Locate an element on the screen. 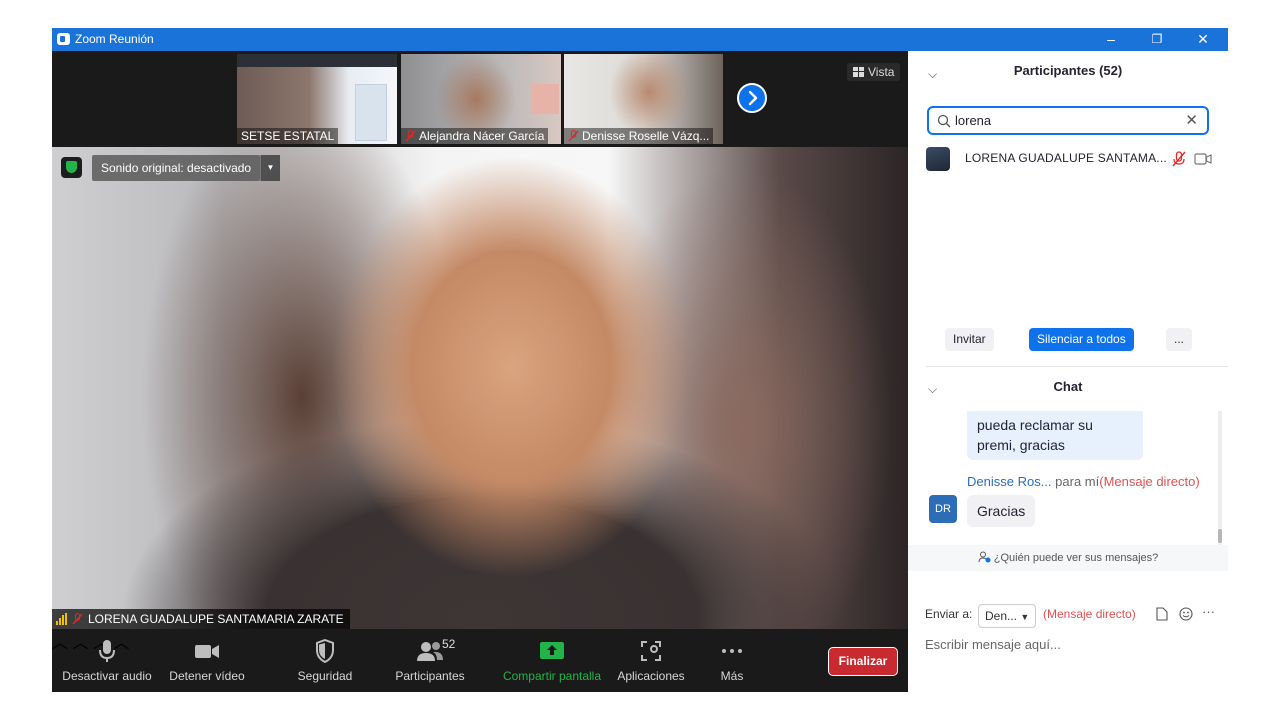 This screenshot has width=1280, height=720. share-screen-icon is located at coordinates (552, 651).